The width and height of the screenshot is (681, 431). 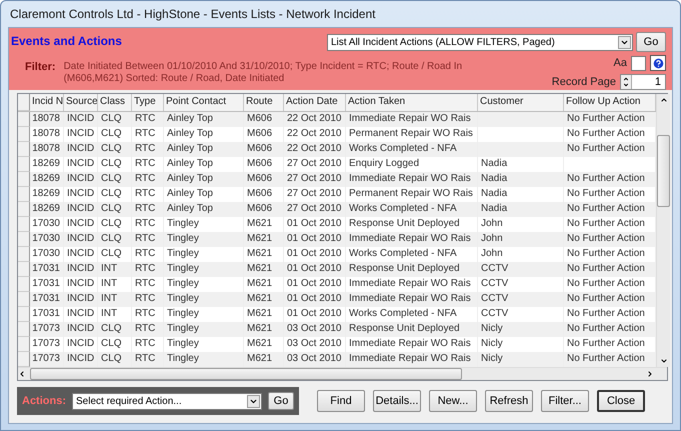 What do you see at coordinates (480, 42) in the screenshot?
I see `view-select: List All Incident Actions (ALLOW FILTERS, Paged)` at bounding box center [480, 42].